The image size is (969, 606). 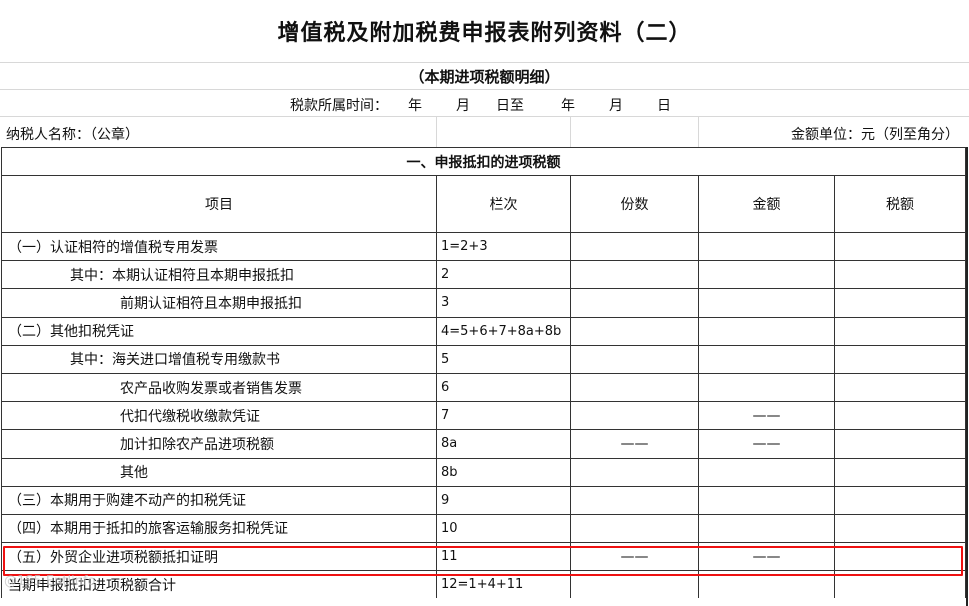 I want to click on table-row: （三）本期用于购建不动产的扣税凭证 9, so click(x=483, y=500).